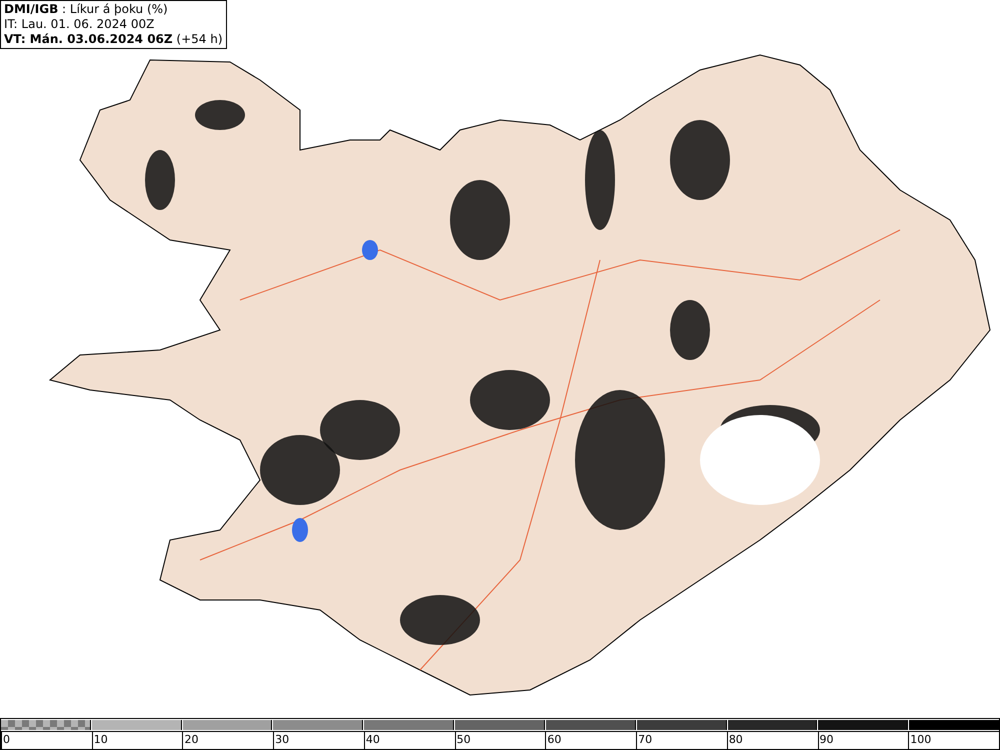  I want to click on legend-tick-label: 90, so click(863, 740).